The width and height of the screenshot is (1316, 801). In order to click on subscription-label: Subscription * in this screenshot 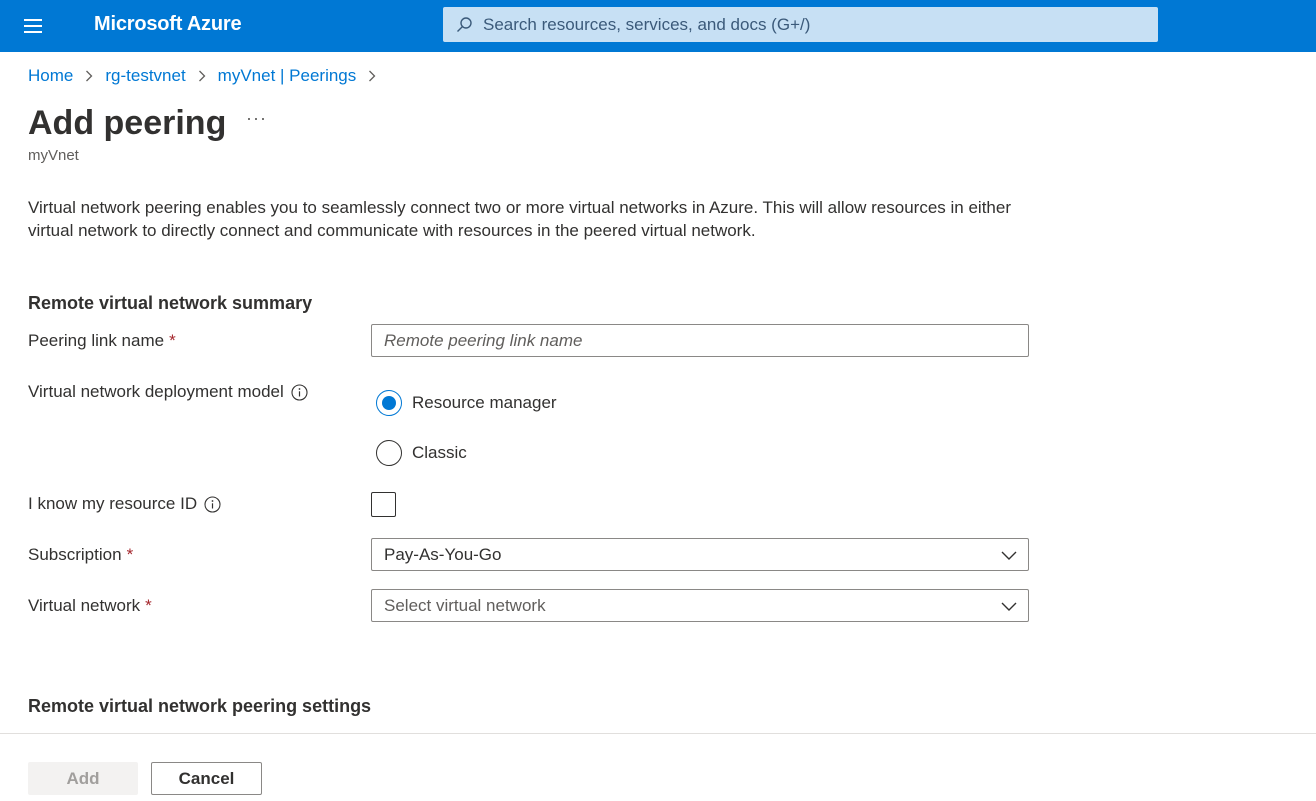, I will do `click(80, 555)`.